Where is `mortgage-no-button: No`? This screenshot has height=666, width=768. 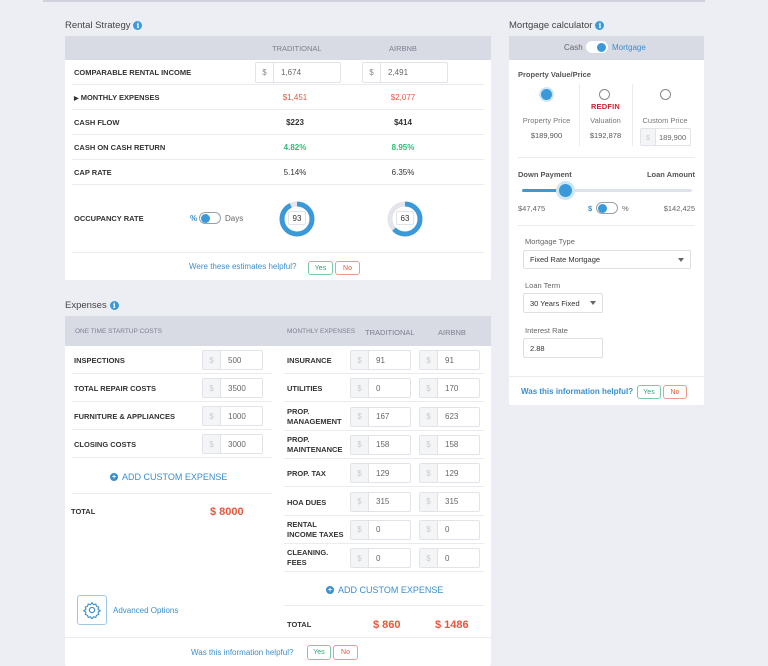
mortgage-no-button: No is located at coordinates (675, 392).